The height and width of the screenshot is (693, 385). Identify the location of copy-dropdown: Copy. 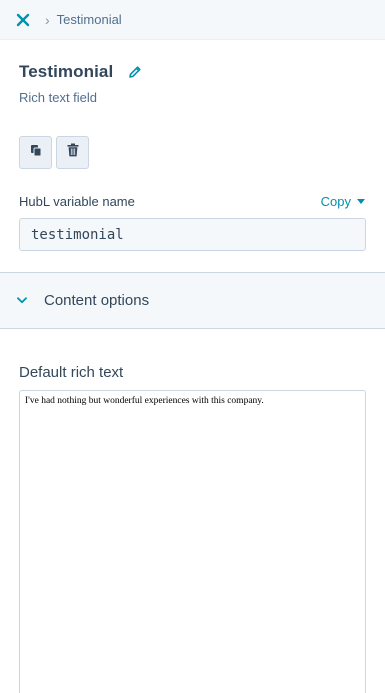
(343, 201).